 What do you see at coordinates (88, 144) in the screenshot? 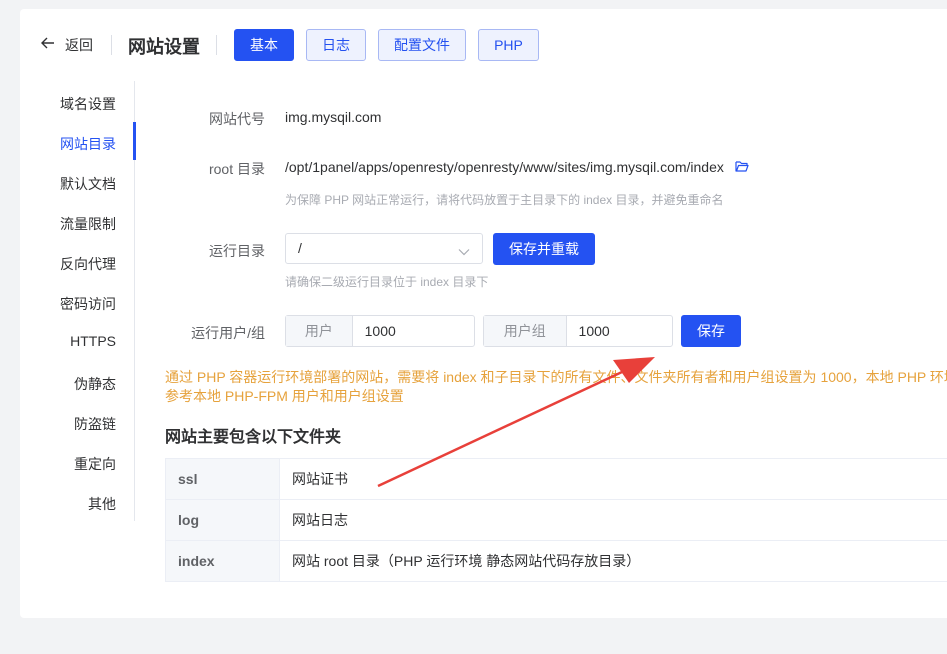
I see `menu-item-site-dir: 网站目录` at bounding box center [88, 144].